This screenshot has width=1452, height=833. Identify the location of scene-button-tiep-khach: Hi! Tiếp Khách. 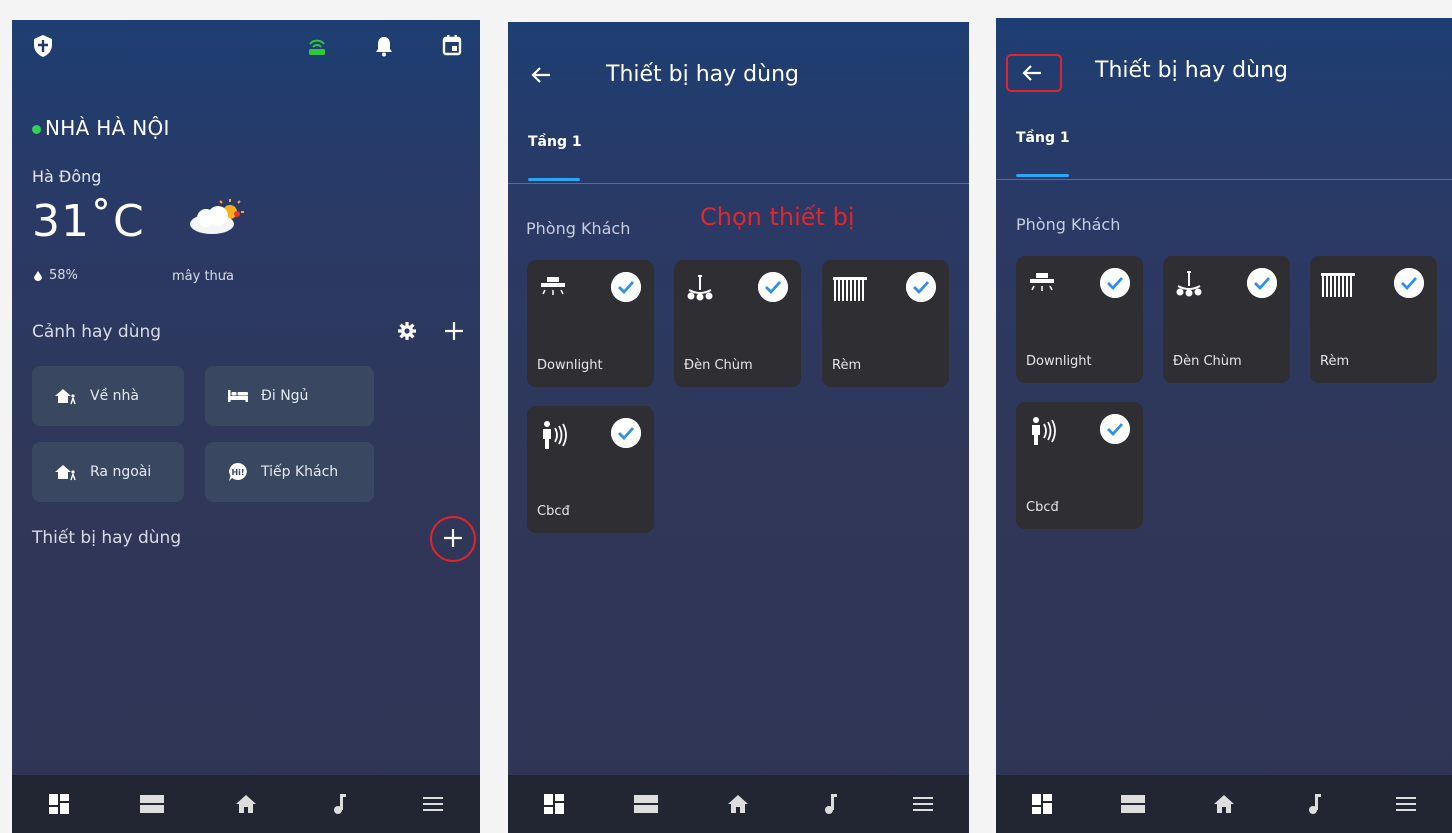
(289, 472).